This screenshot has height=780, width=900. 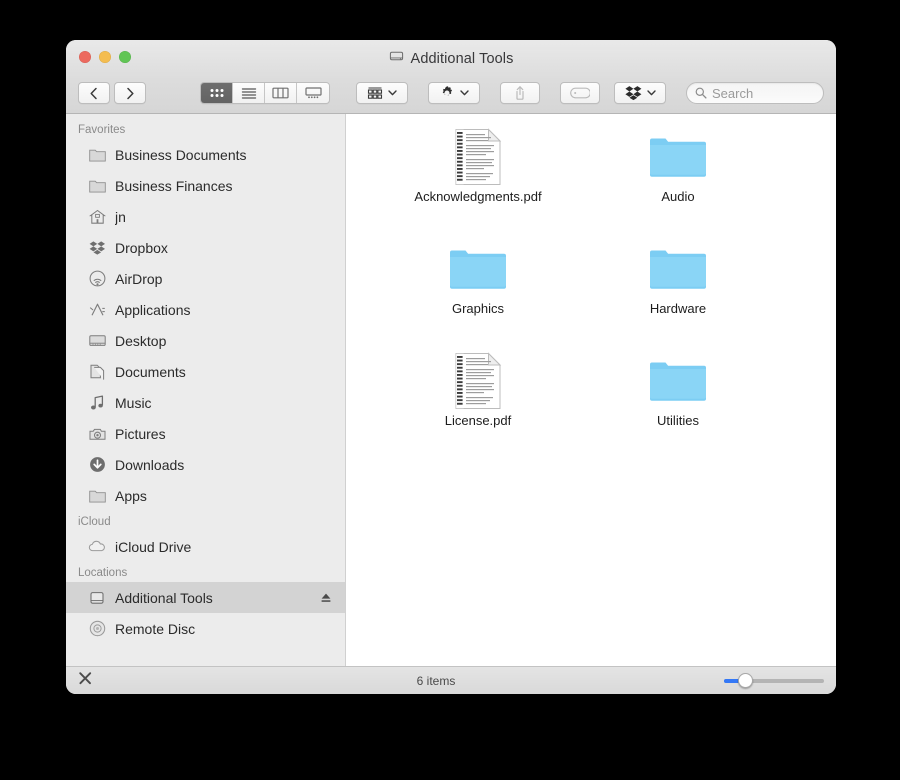 What do you see at coordinates (217, 93) in the screenshot?
I see `icon-view-button` at bounding box center [217, 93].